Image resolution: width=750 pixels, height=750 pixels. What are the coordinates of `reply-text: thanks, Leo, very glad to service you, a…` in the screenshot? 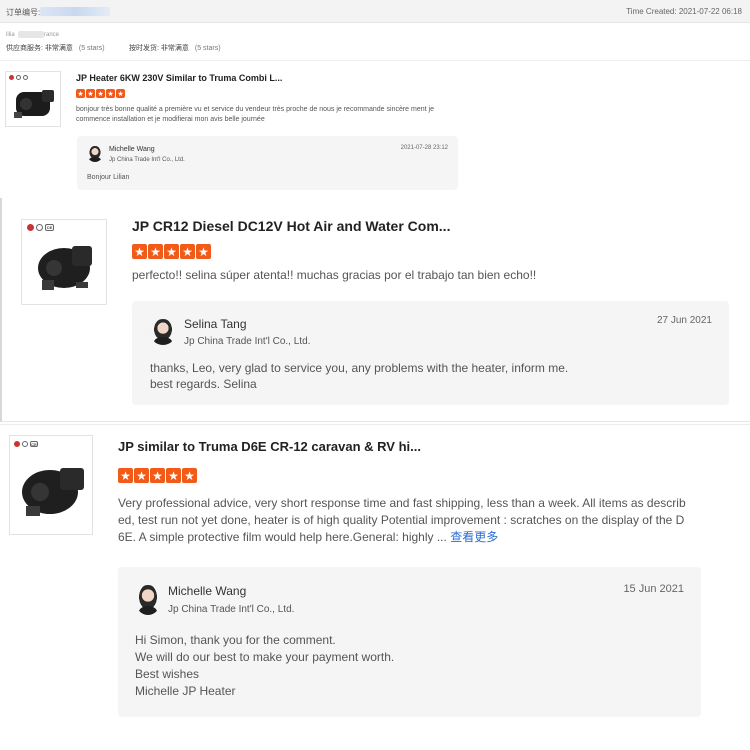 It's located at (359, 376).